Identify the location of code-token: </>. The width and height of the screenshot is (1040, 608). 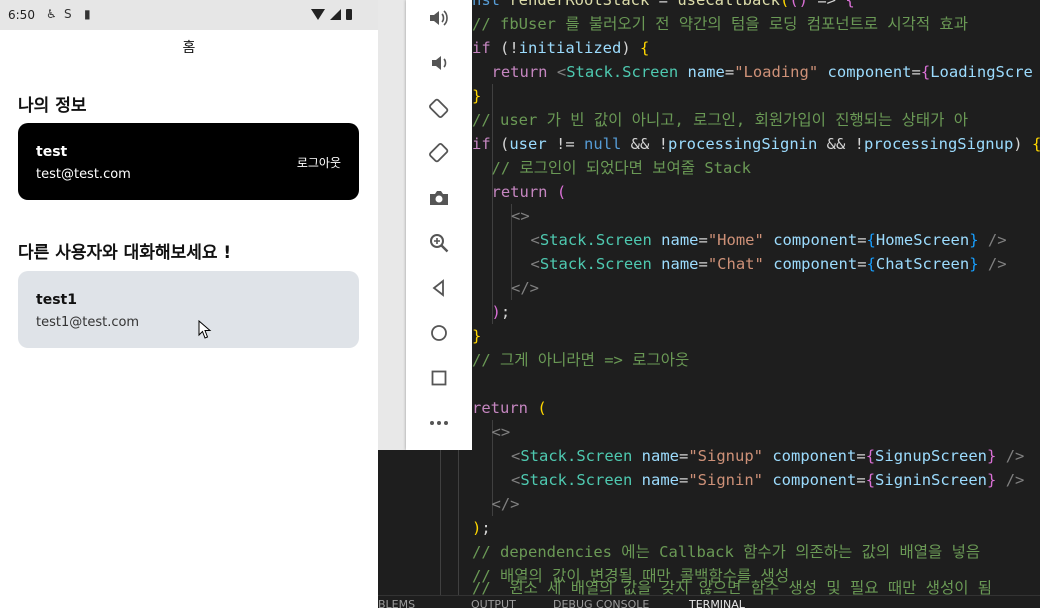
(525, 288).